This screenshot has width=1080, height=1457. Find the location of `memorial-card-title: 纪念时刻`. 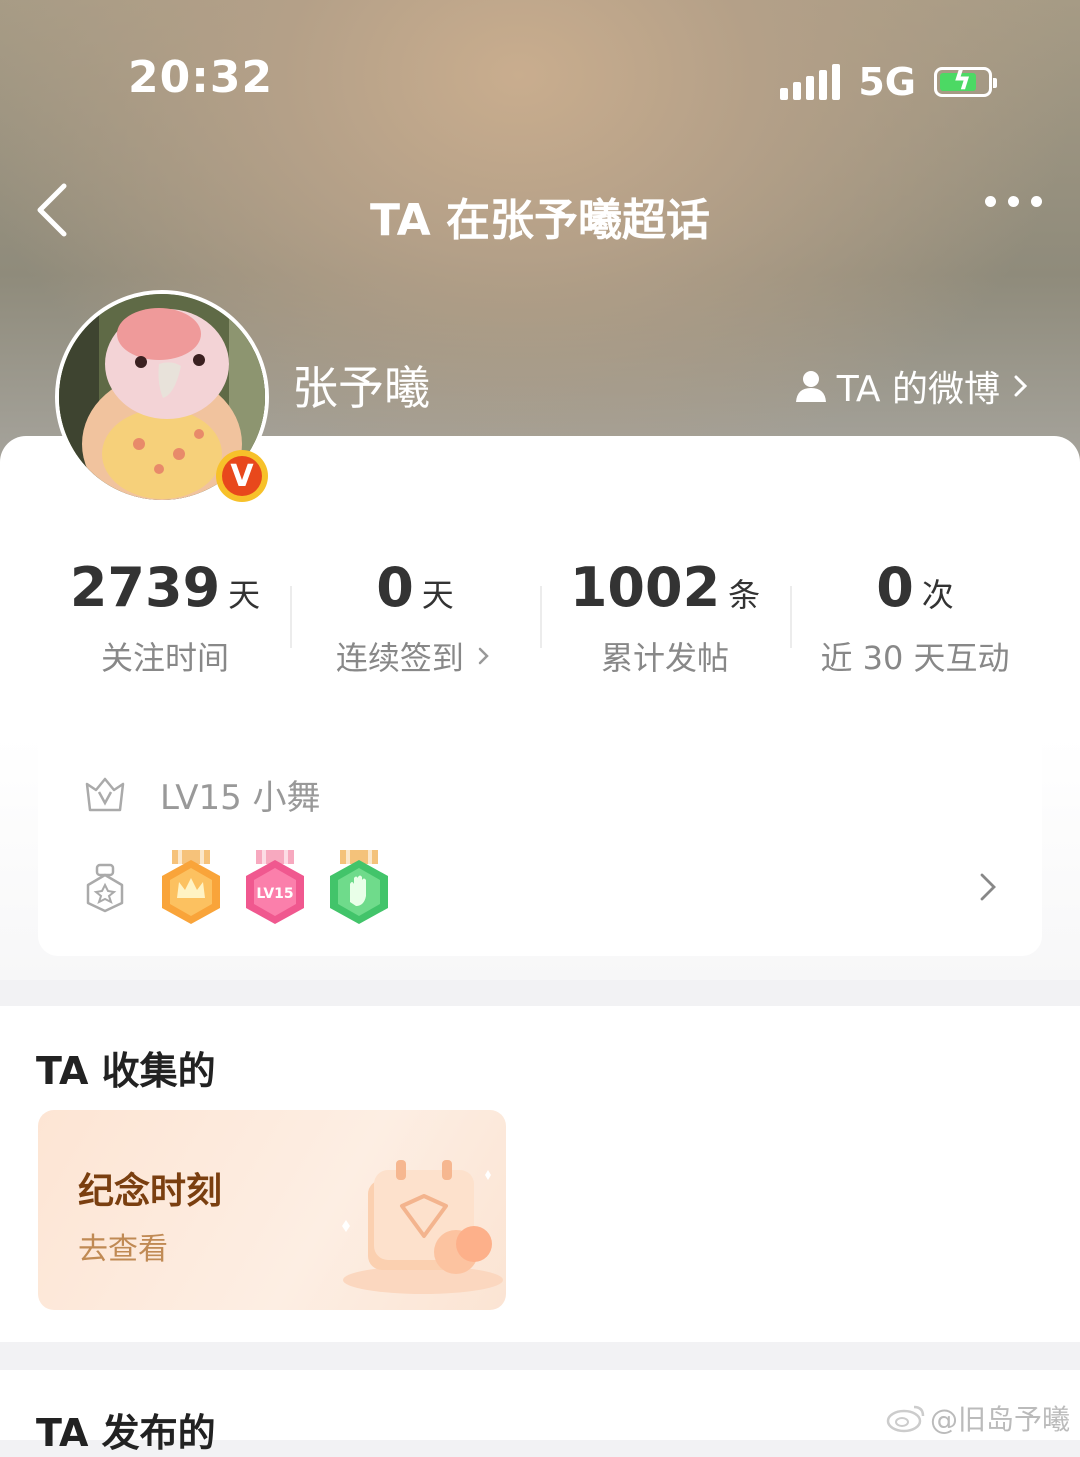

memorial-card-title: 纪念时刻 is located at coordinates (150, 1191).